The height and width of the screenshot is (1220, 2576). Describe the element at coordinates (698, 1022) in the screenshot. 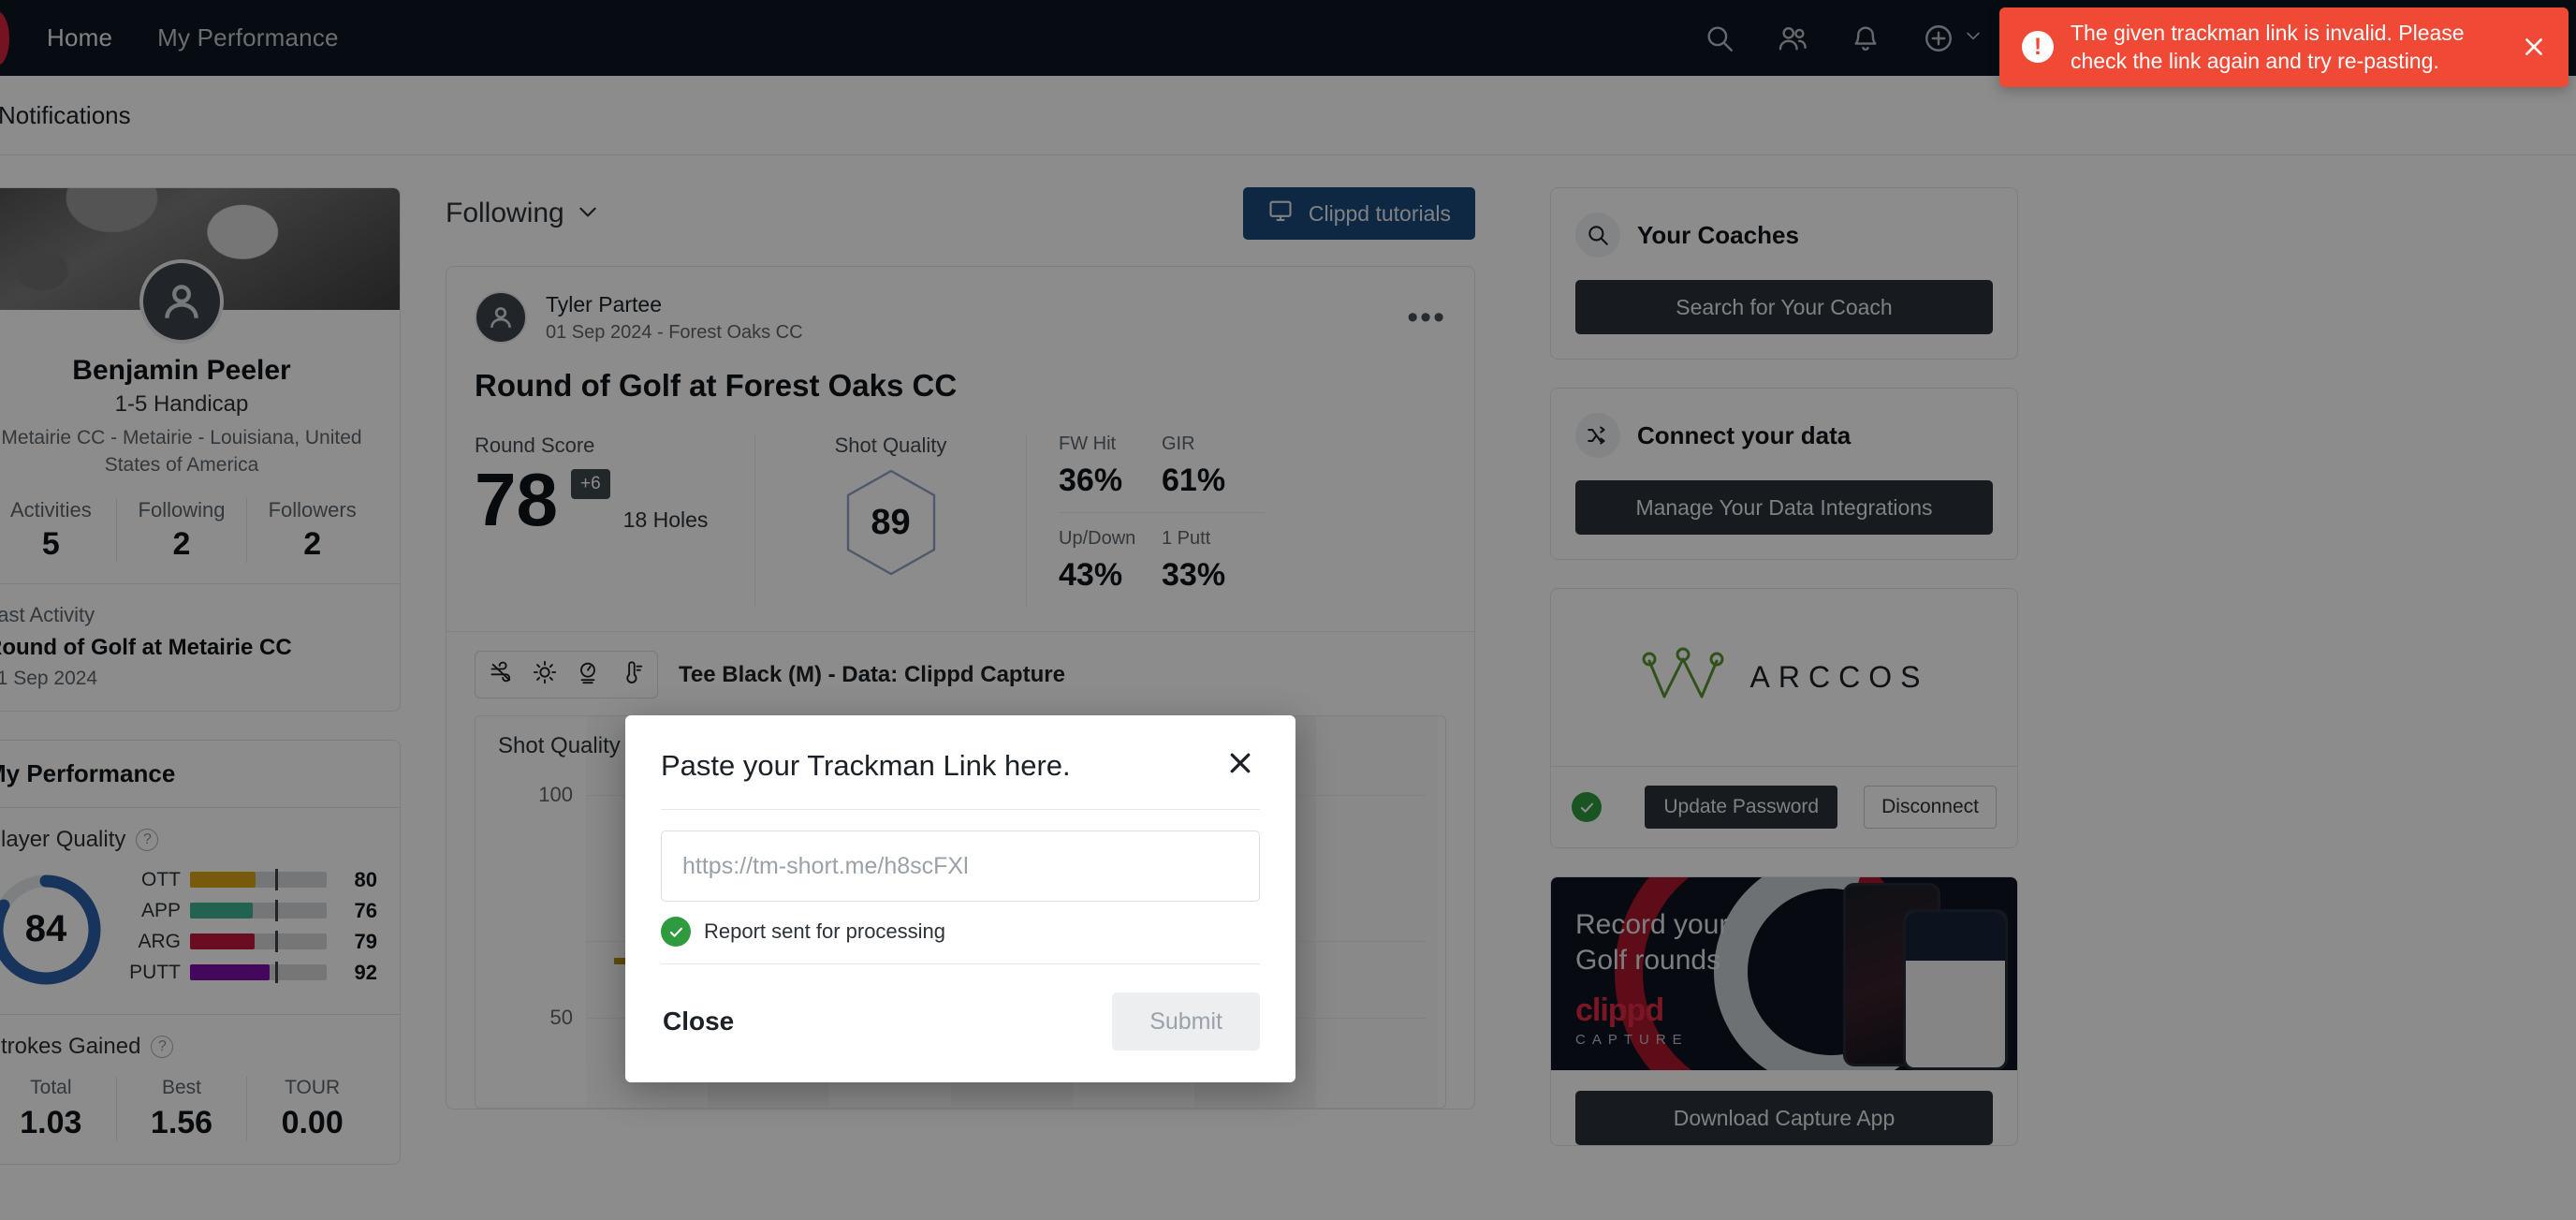

I see `modal-close-button: Close` at that location.